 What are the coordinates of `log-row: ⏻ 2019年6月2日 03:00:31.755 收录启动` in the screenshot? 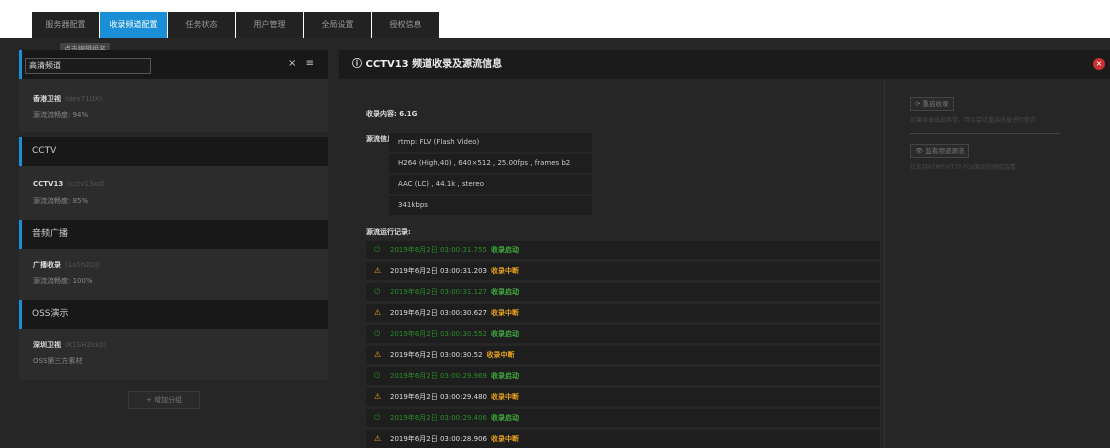 It's located at (623, 250).